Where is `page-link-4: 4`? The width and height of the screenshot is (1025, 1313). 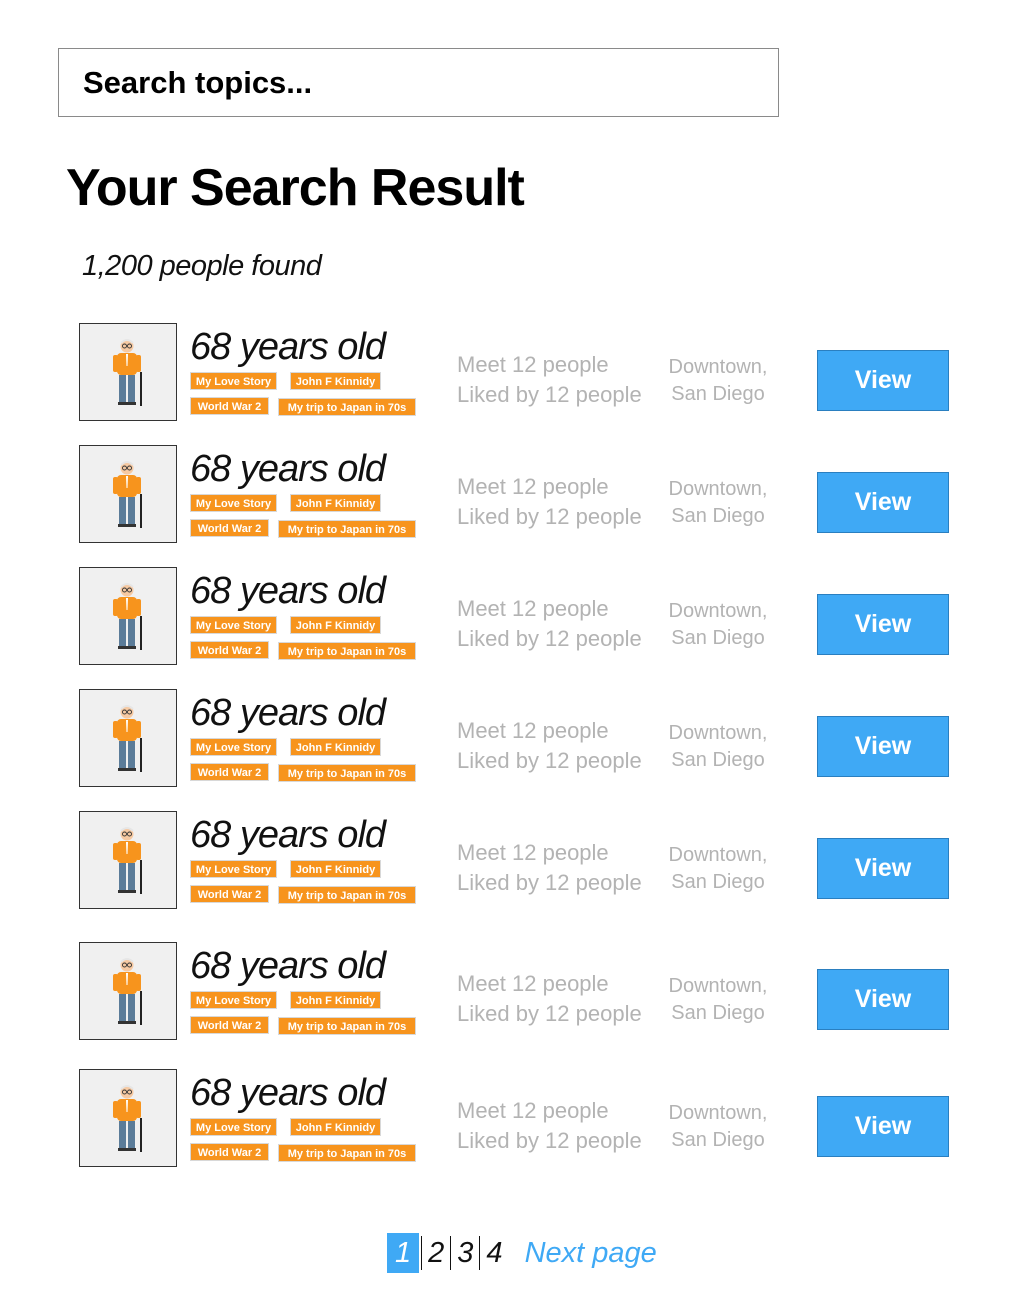
page-link-4: 4 is located at coordinates (494, 1253).